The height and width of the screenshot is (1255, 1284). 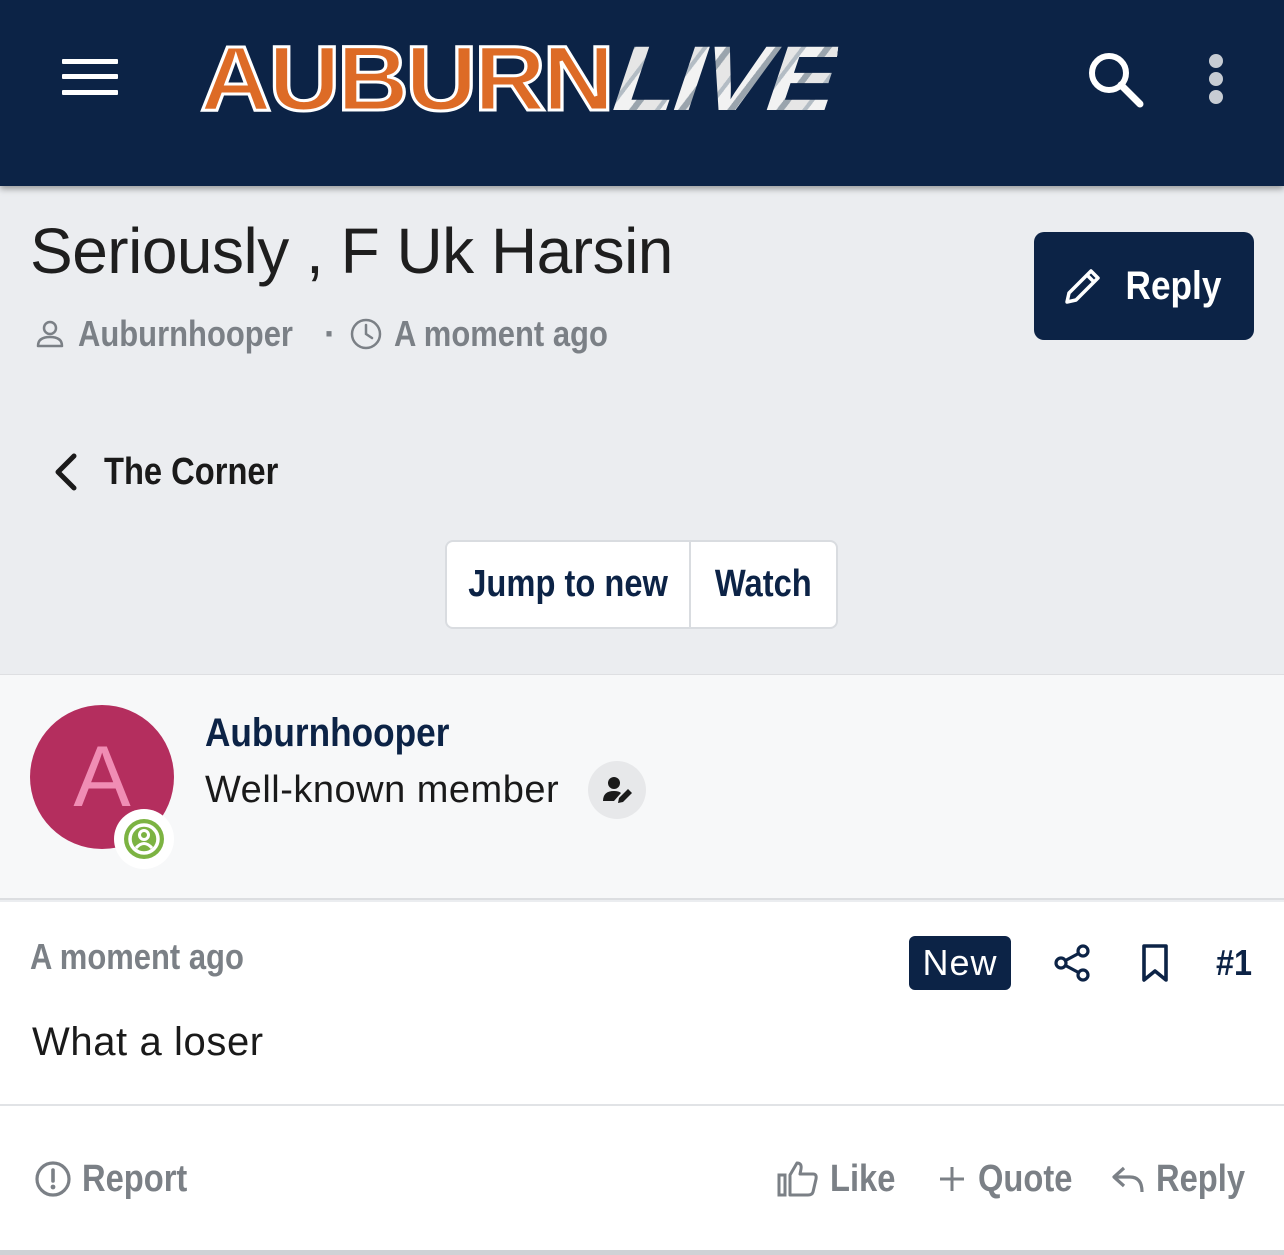 I want to click on user-title: Well-known member, so click(x=382, y=790).